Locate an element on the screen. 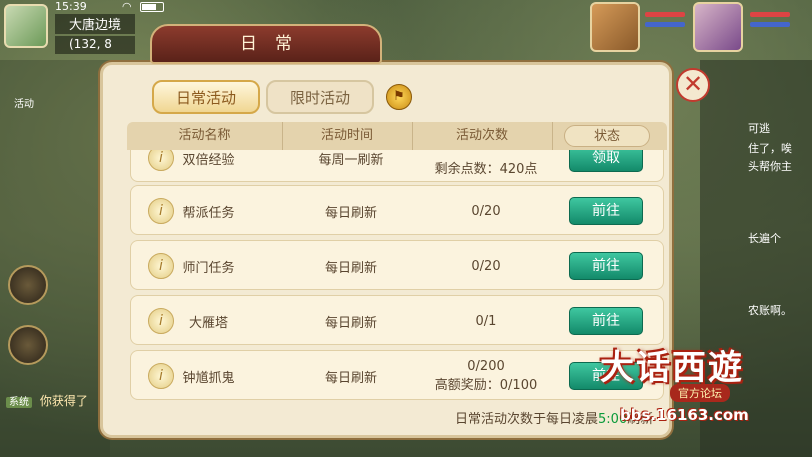  panel-title-text: 日常 is located at coordinates (275, 44).